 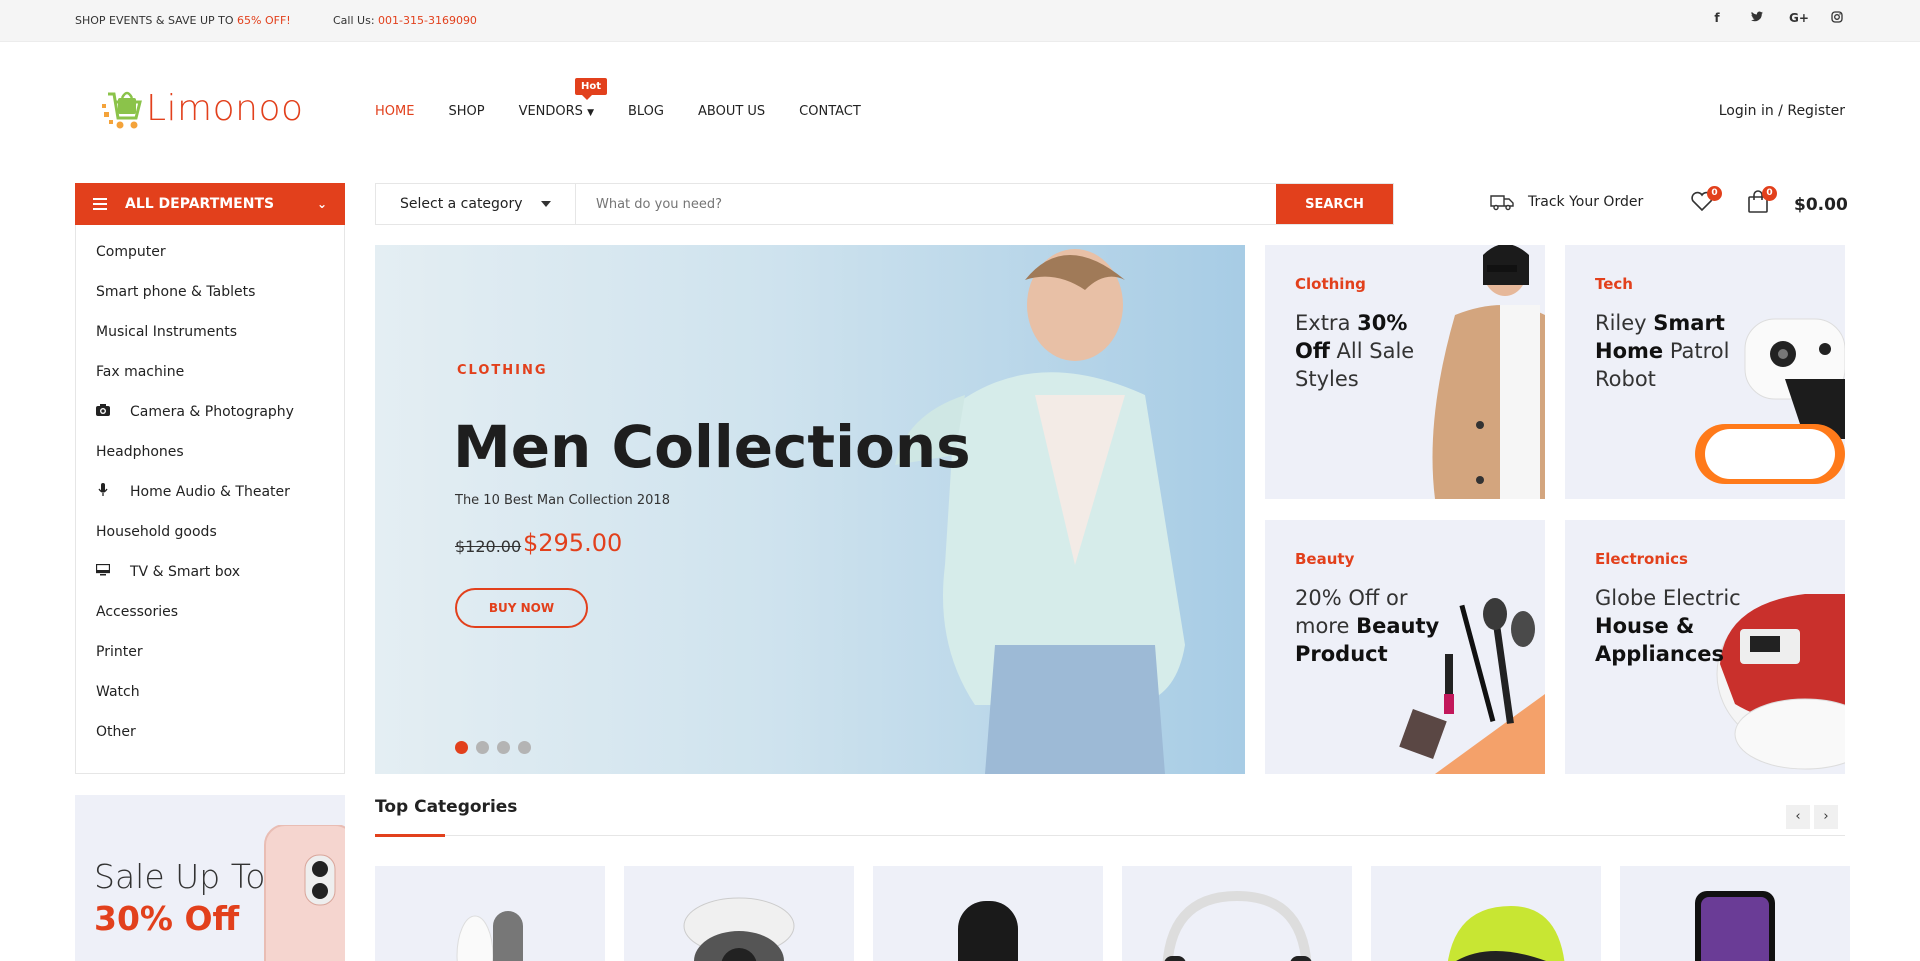 I want to click on hot-badge: Hot, so click(x=591, y=89).